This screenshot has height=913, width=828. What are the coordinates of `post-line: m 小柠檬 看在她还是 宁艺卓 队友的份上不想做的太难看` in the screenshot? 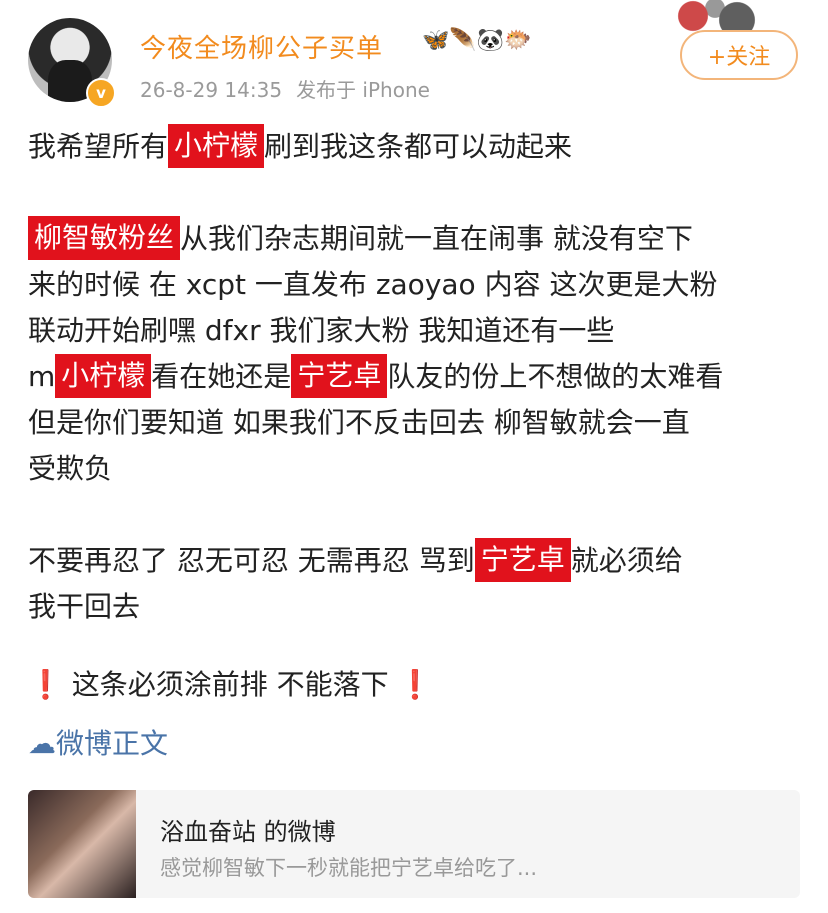 It's located at (418, 377).